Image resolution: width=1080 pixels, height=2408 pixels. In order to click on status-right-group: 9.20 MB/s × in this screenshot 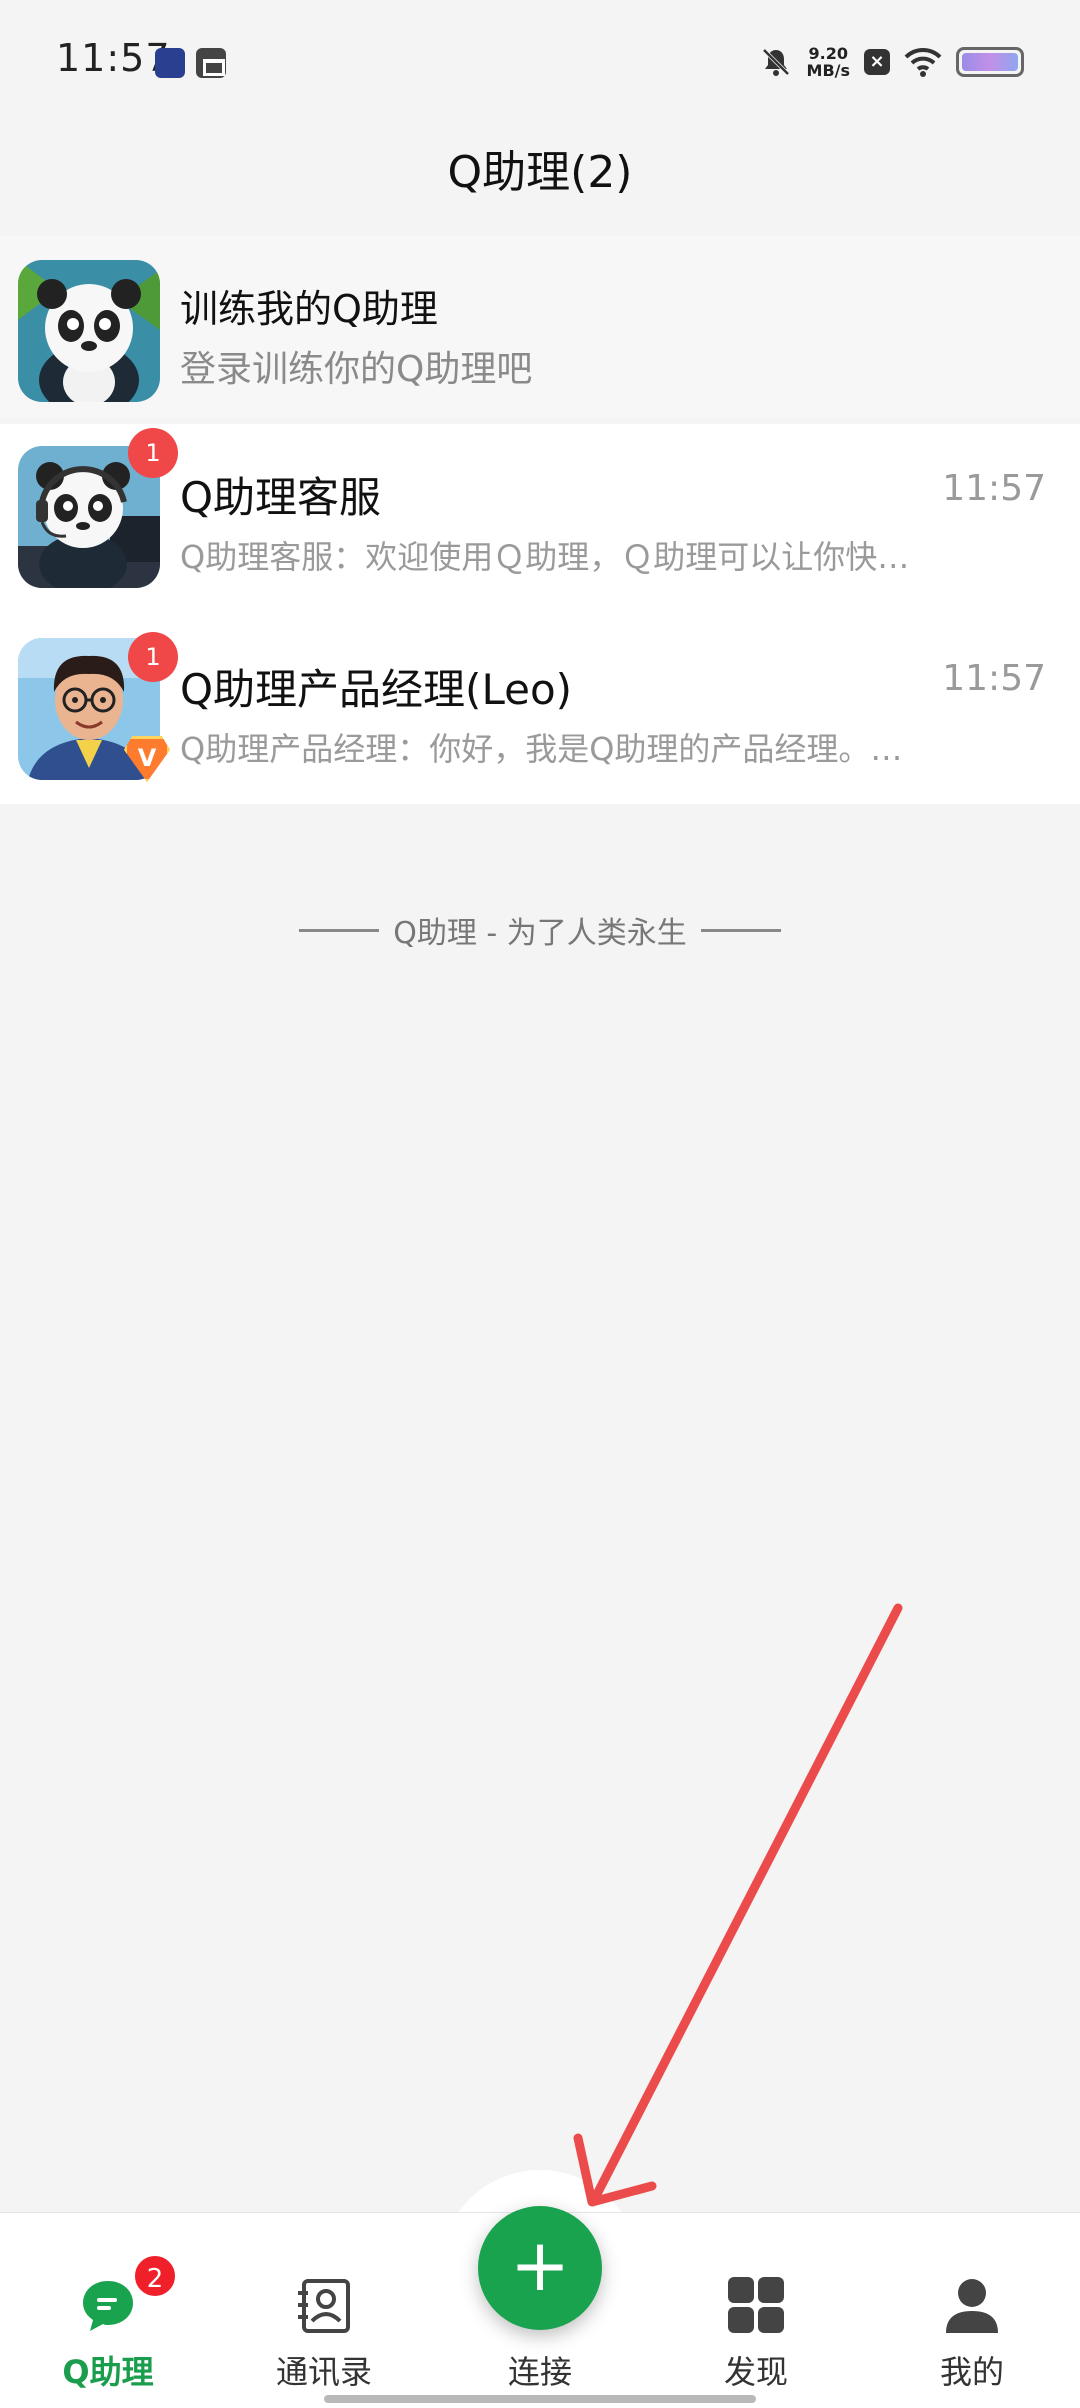, I will do `click(891, 62)`.